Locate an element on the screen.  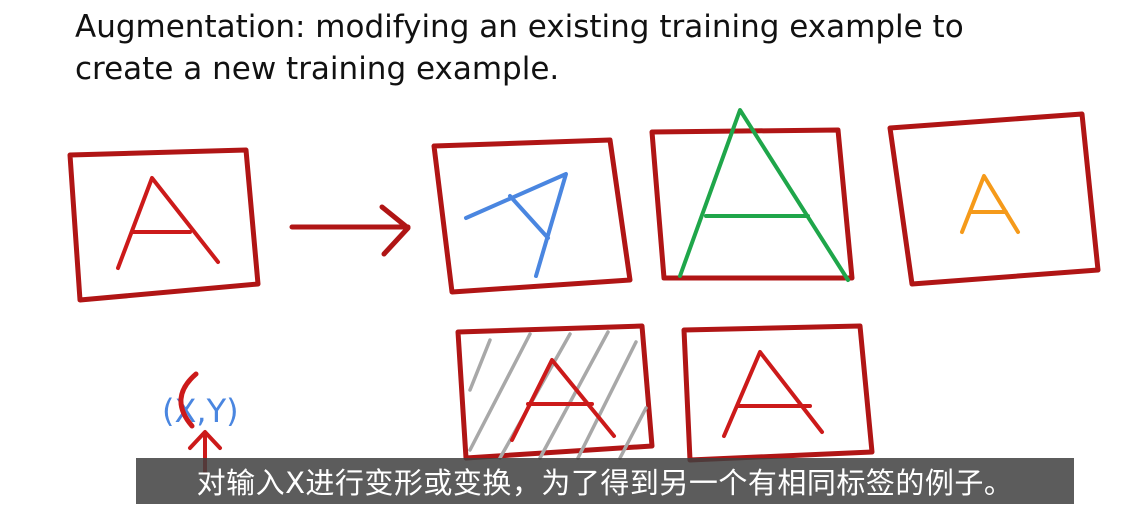
rotated-example is located at coordinates (532, 216).